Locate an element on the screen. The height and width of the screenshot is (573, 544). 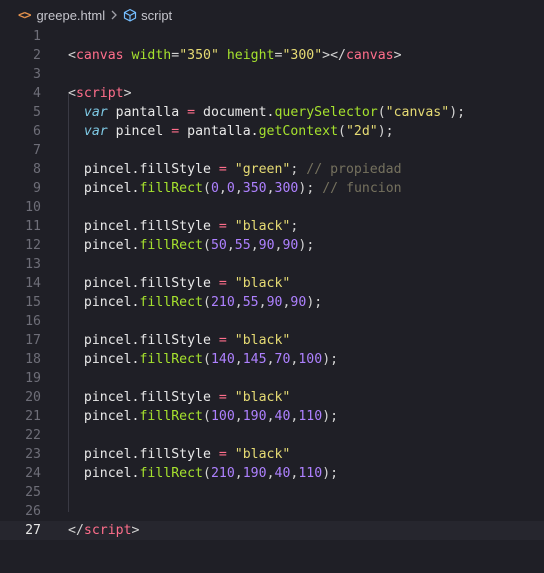
code-line: 11 pincel.fillStyle = "black"; is located at coordinates (272, 226).